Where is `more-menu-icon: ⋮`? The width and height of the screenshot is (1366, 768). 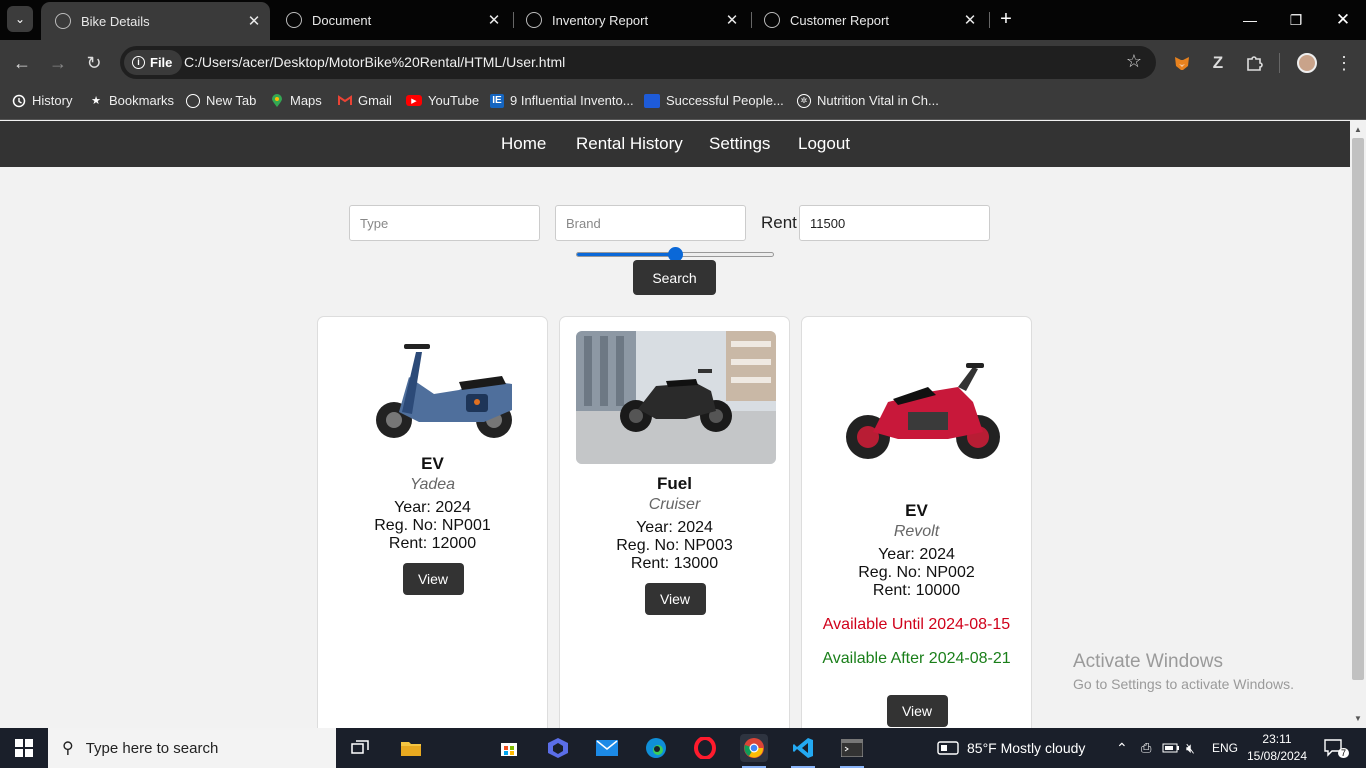
more-menu-icon: ⋮ is located at coordinates (1344, 63).